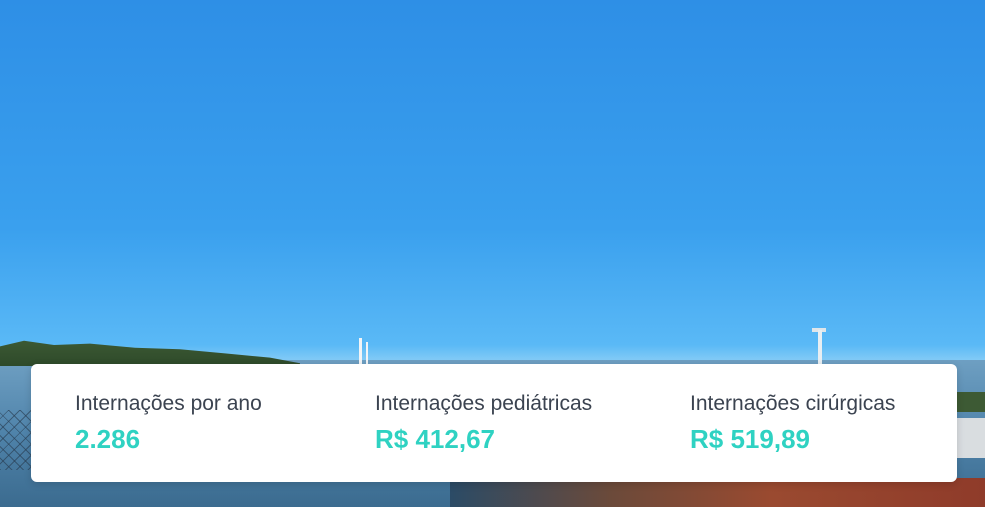 This screenshot has width=985, height=507. Describe the element at coordinates (150, 353) in the screenshot. I see `treeline` at that location.